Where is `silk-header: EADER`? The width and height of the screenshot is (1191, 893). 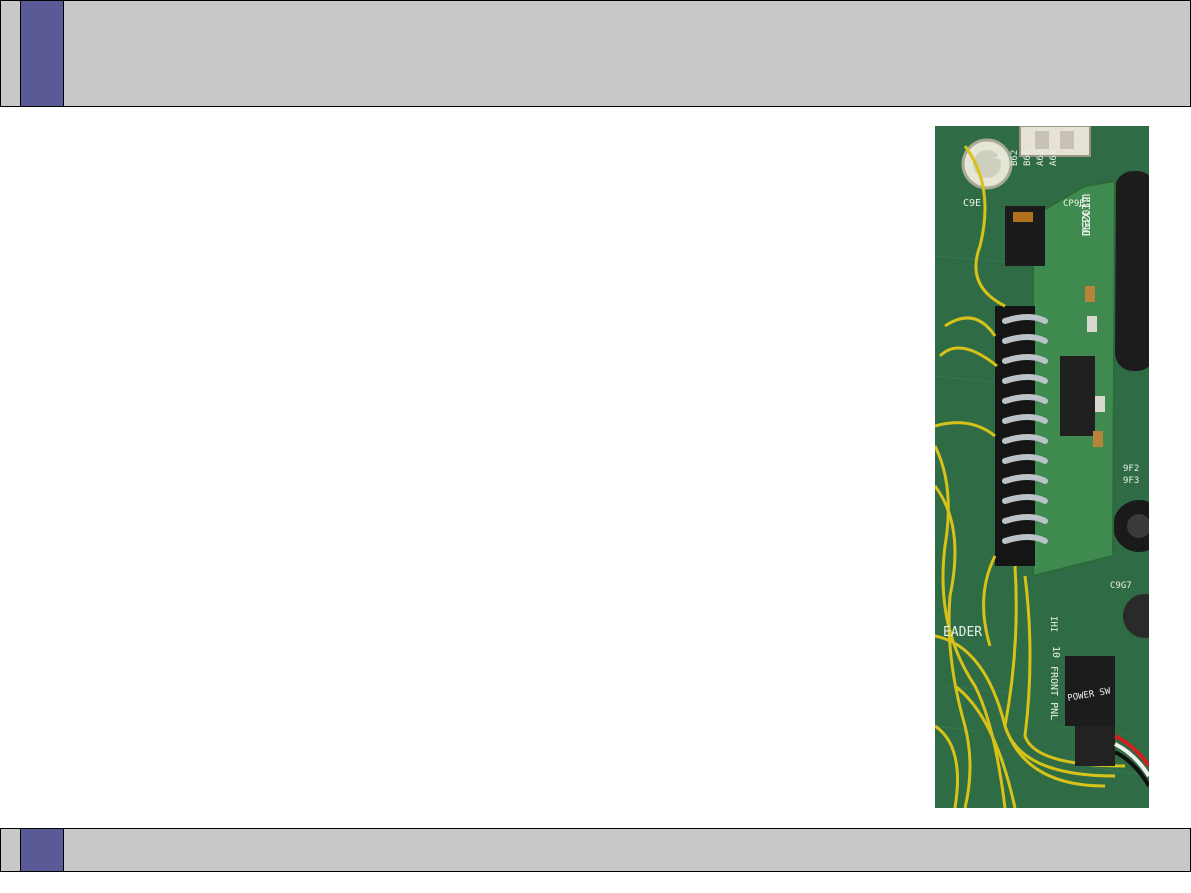 silk-header: EADER is located at coordinates (962, 632).